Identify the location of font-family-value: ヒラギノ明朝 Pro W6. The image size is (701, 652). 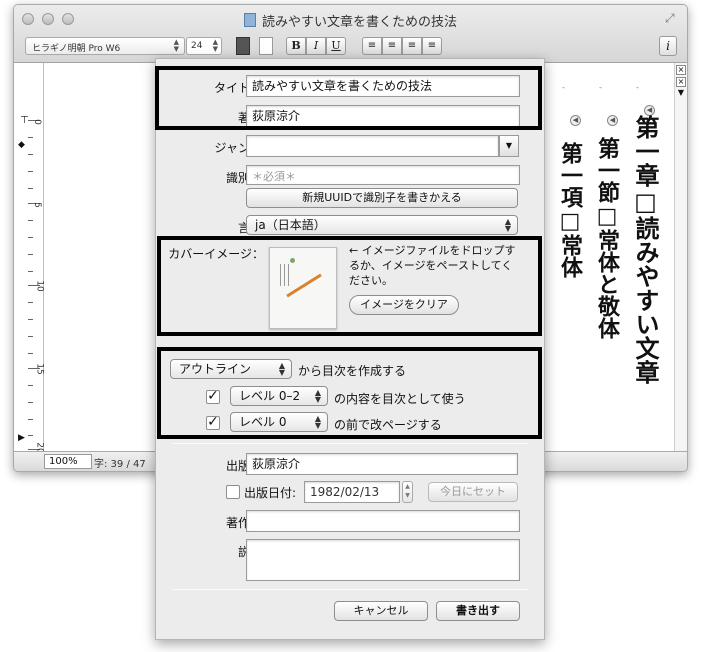
(76, 49).